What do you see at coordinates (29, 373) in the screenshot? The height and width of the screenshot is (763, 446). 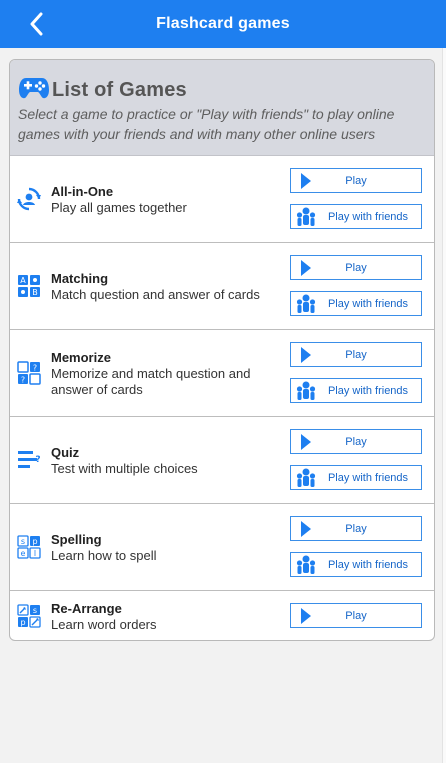 I see `memorize-icon: ? ?` at bounding box center [29, 373].